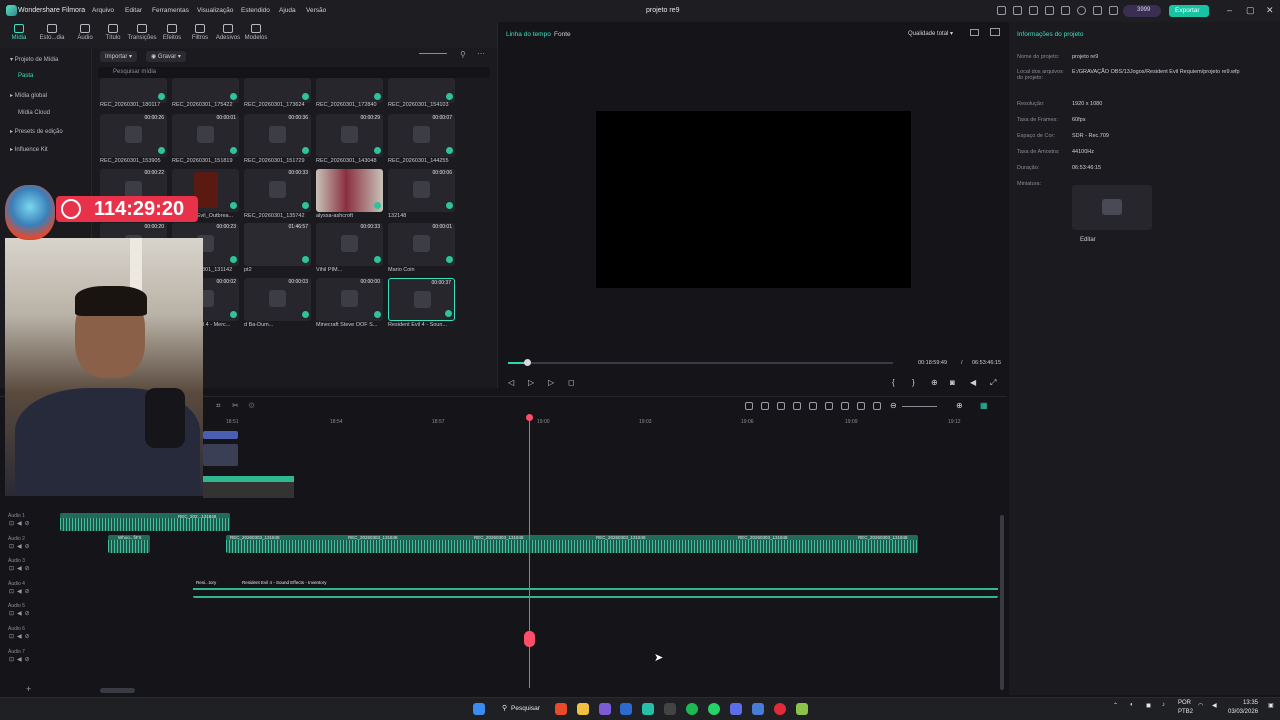 This screenshot has width=1280, height=720. What do you see at coordinates (34, 59) in the screenshot?
I see `sidebar-item-projeto-midia: ▾ Projeto de Mídia` at bounding box center [34, 59].